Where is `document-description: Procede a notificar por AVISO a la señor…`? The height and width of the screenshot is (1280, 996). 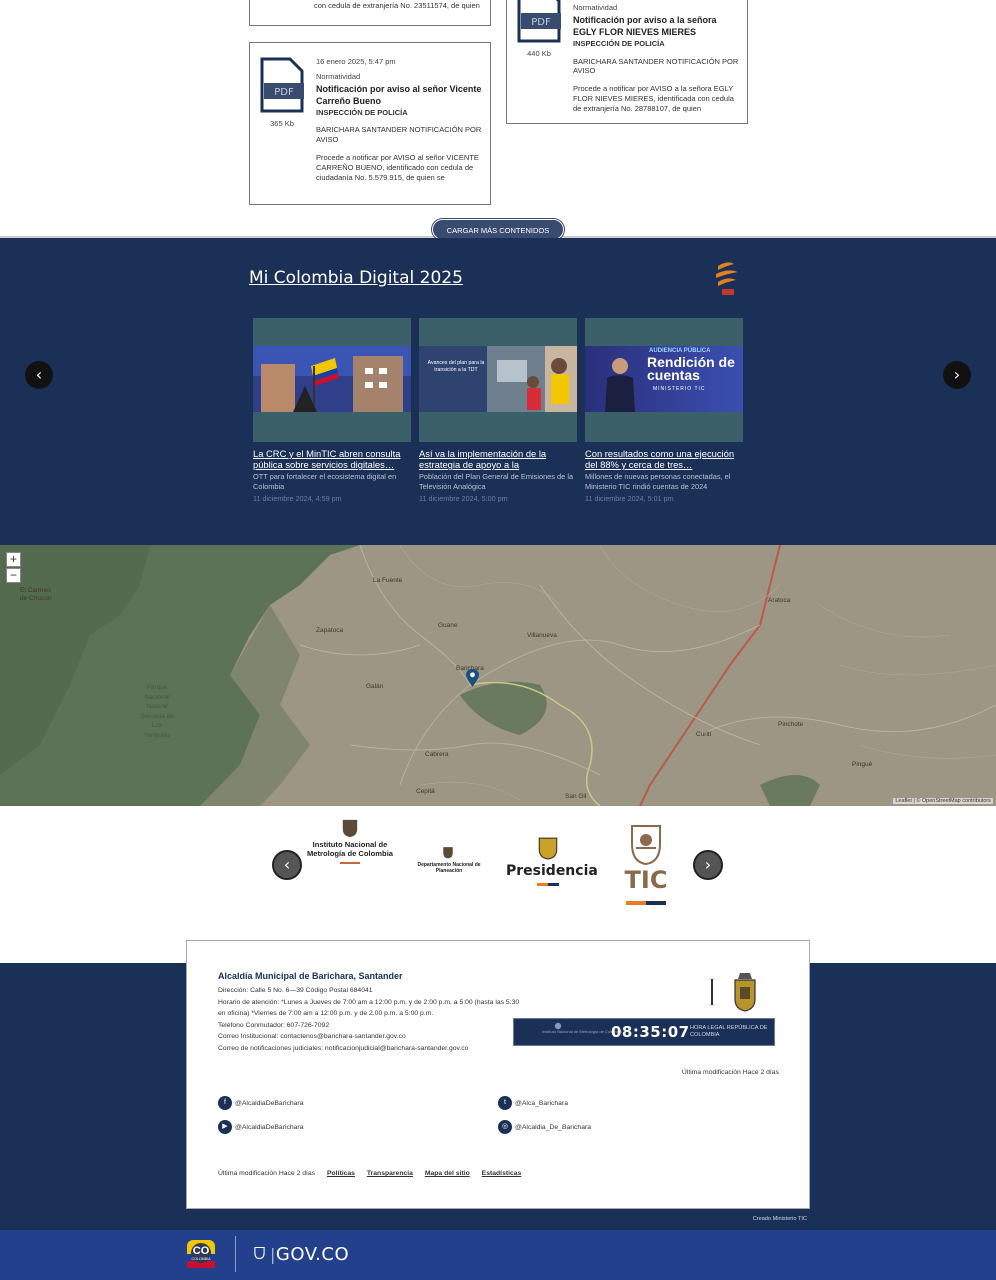
document-description: Procede a notificar por AVISO a la señor… is located at coordinates (653, 99).